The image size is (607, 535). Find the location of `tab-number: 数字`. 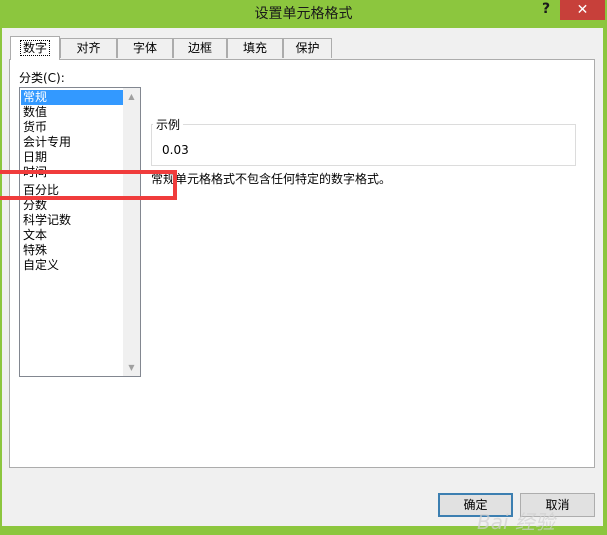

tab-number: 数字 is located at coordinates (35, 48).